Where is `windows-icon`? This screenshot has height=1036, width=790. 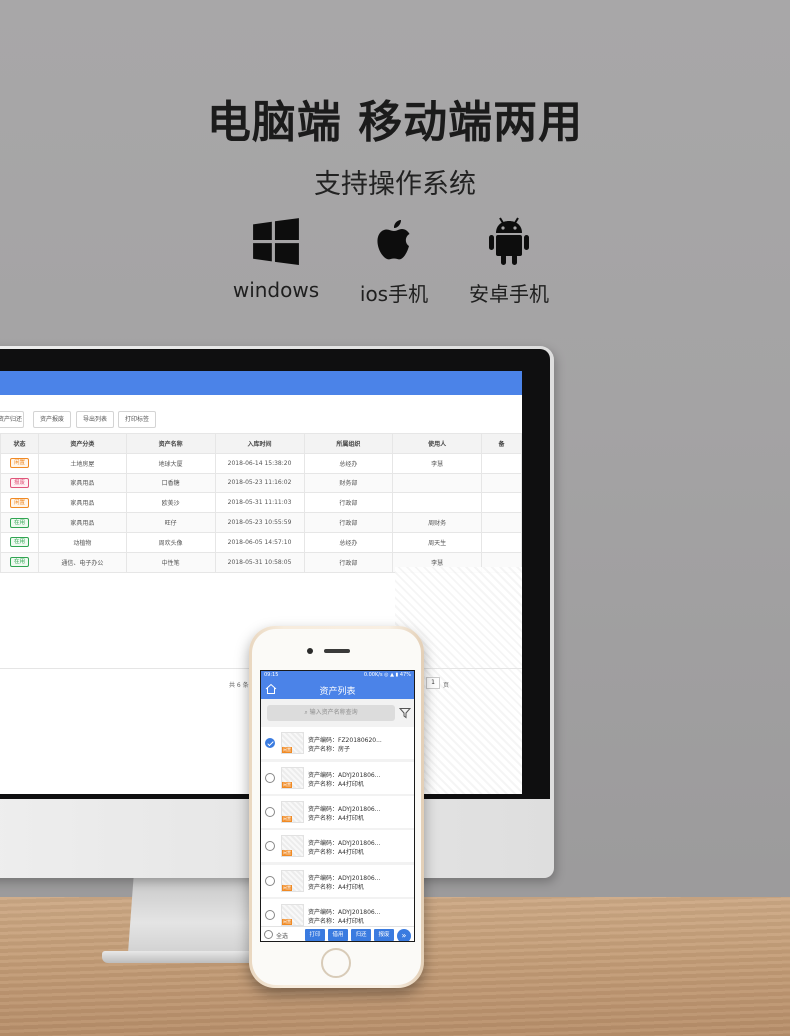 windows-icon is located at coordinates (276, 241).